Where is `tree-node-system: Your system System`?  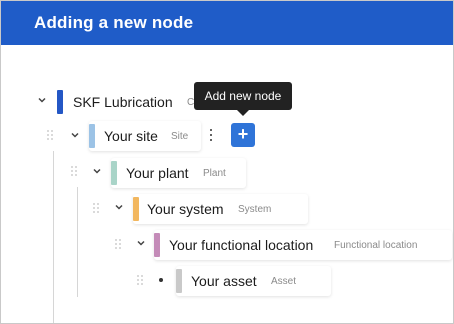 tree-node-system: Your system System is located at coordinates (220, 209).